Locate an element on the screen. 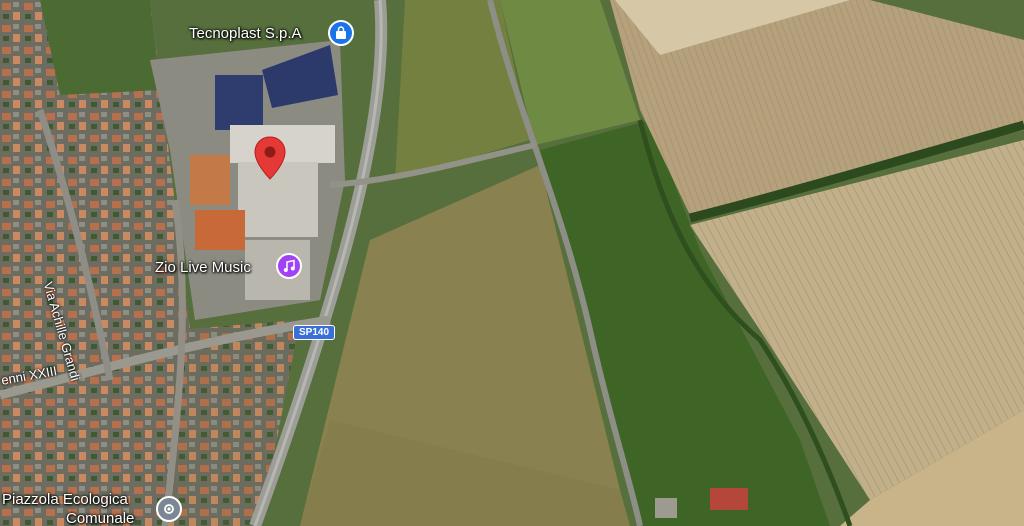  pin-icon-glyph is located at coordinates (169, 509).